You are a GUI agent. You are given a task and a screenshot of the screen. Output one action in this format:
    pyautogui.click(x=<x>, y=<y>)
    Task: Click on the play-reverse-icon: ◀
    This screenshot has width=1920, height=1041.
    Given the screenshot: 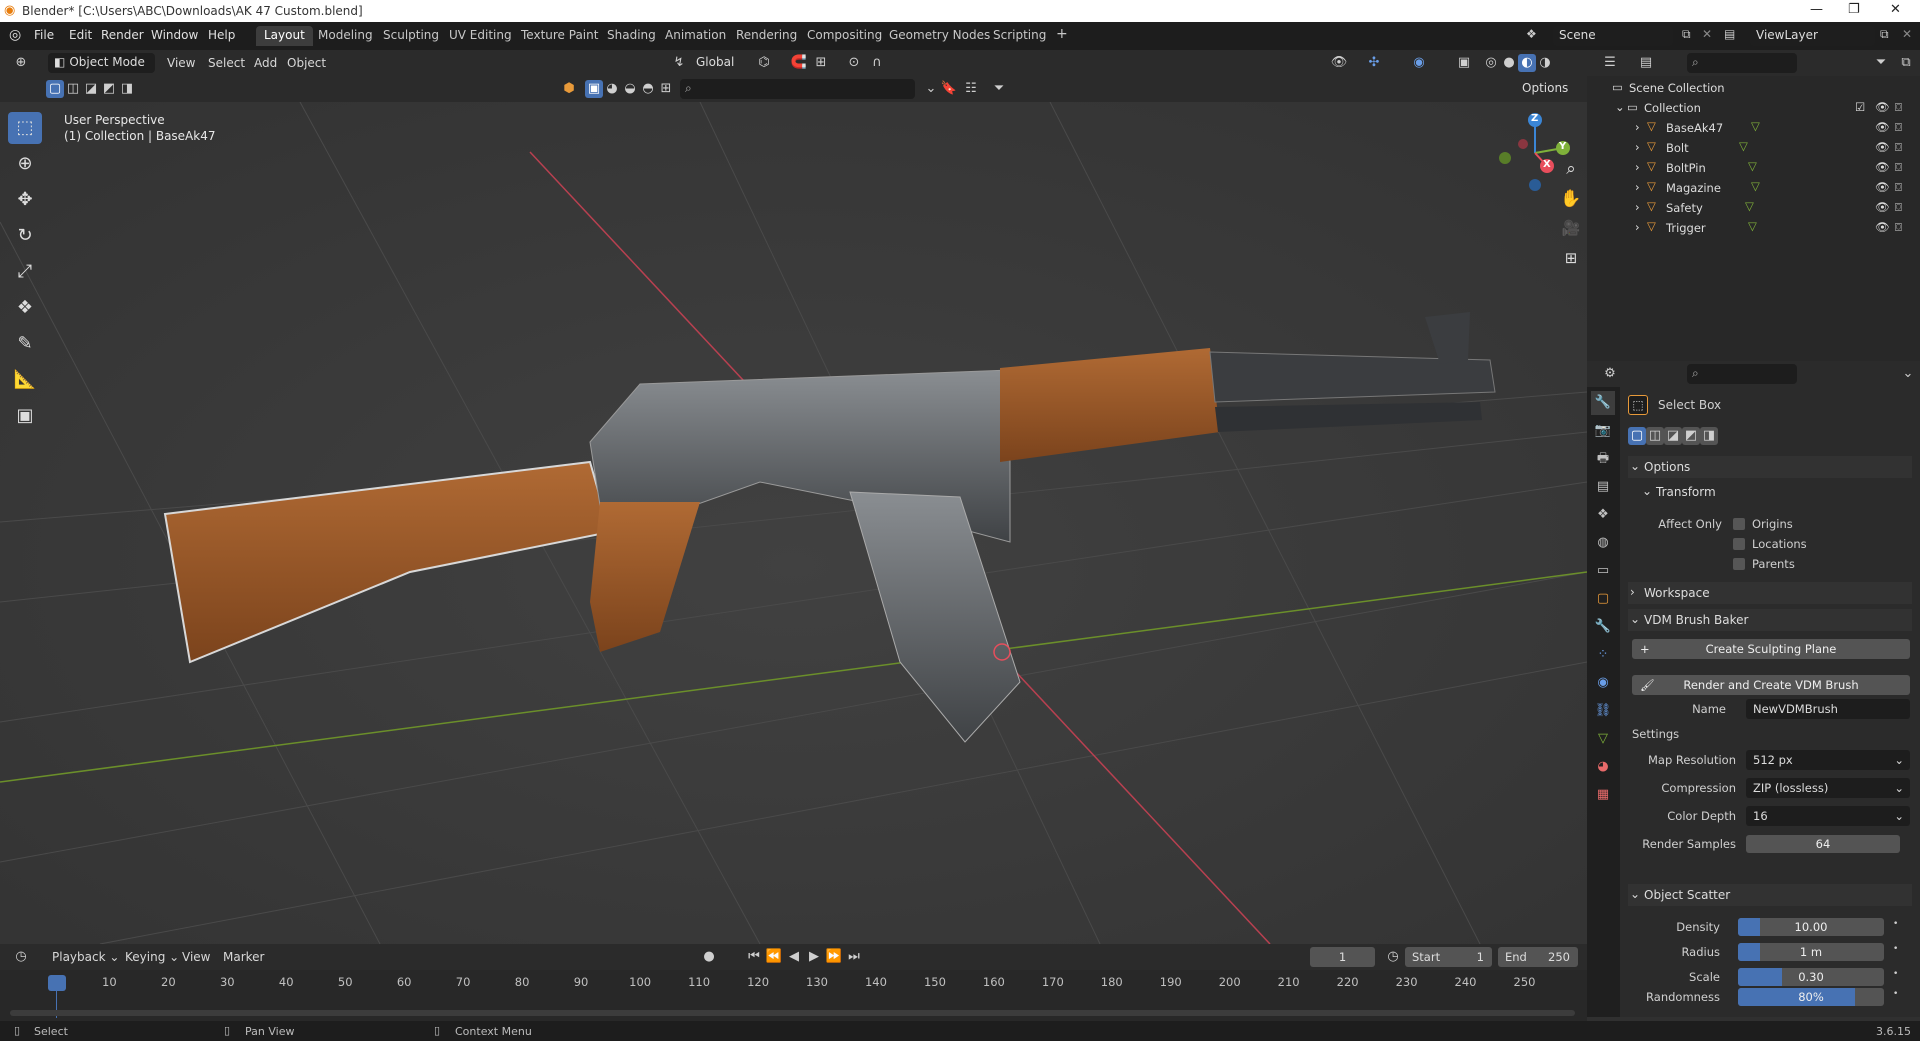 What is the action you would take?
    pyautogui.click(x=794, y=957)
    